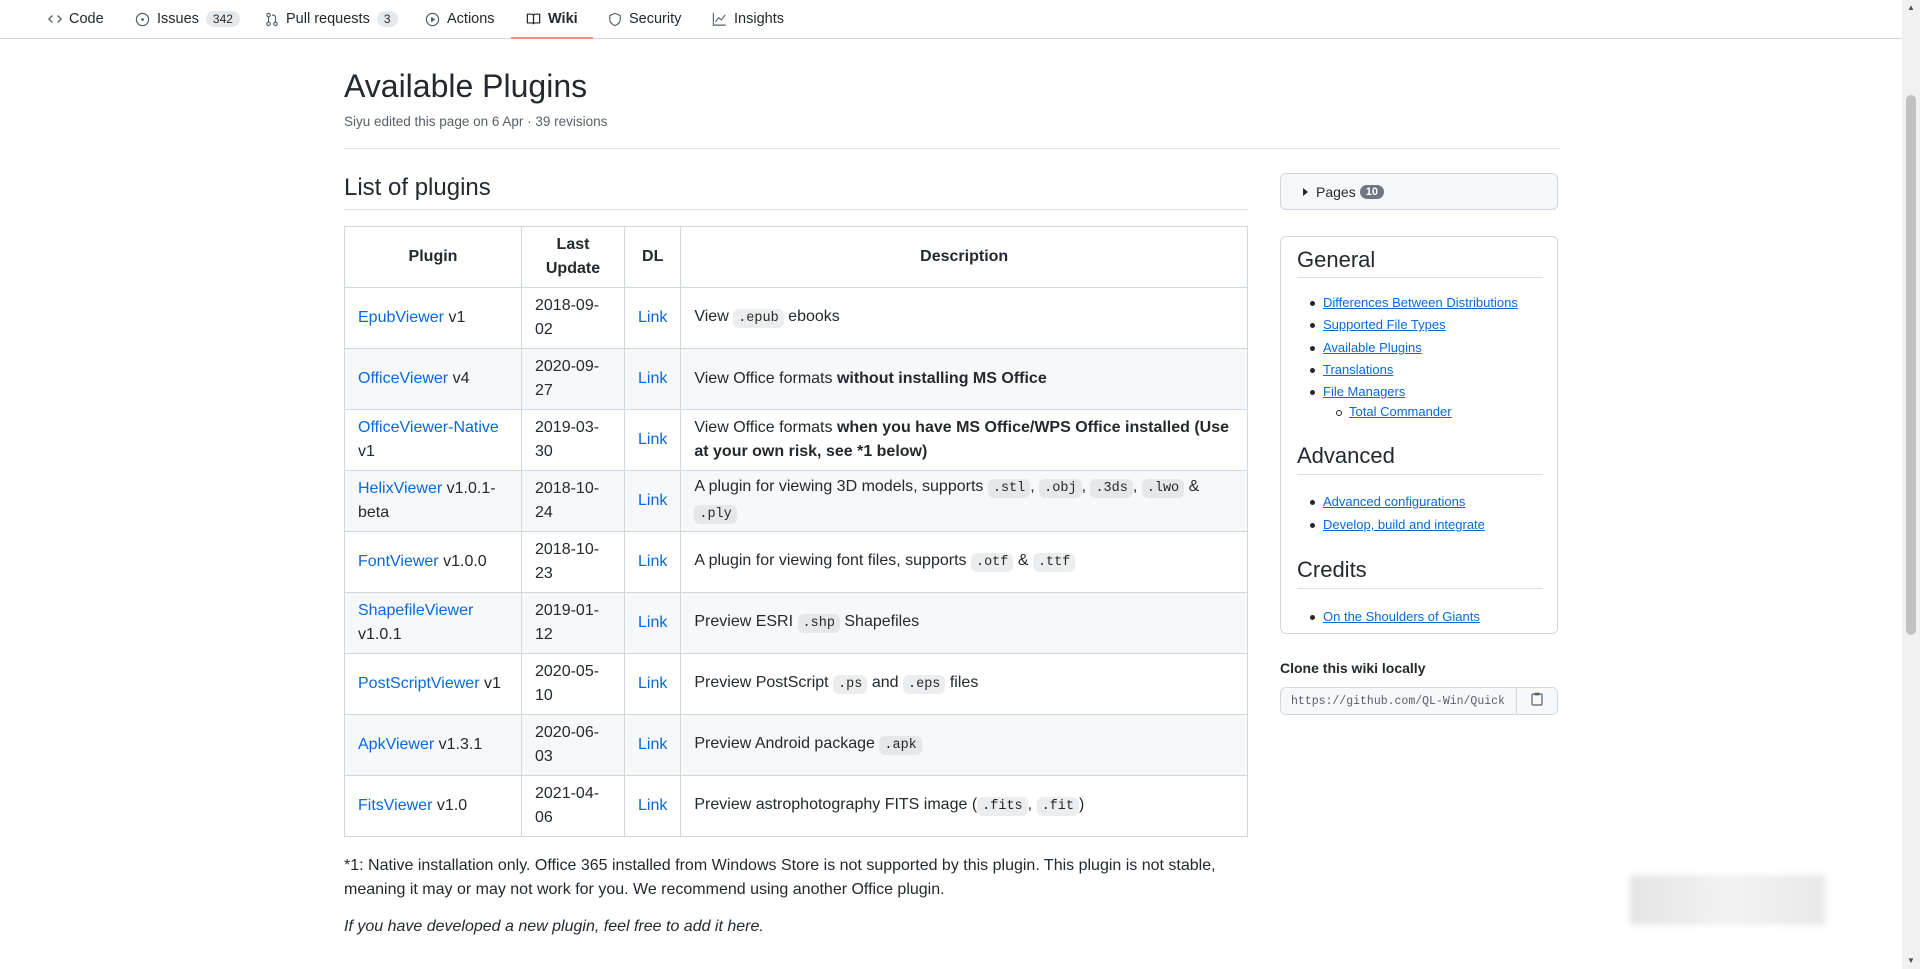 The height and width of the screenshot is (969, 1920). I want to click on plugin-cell: OfficeViewer-Native v1, so click(433, 440).